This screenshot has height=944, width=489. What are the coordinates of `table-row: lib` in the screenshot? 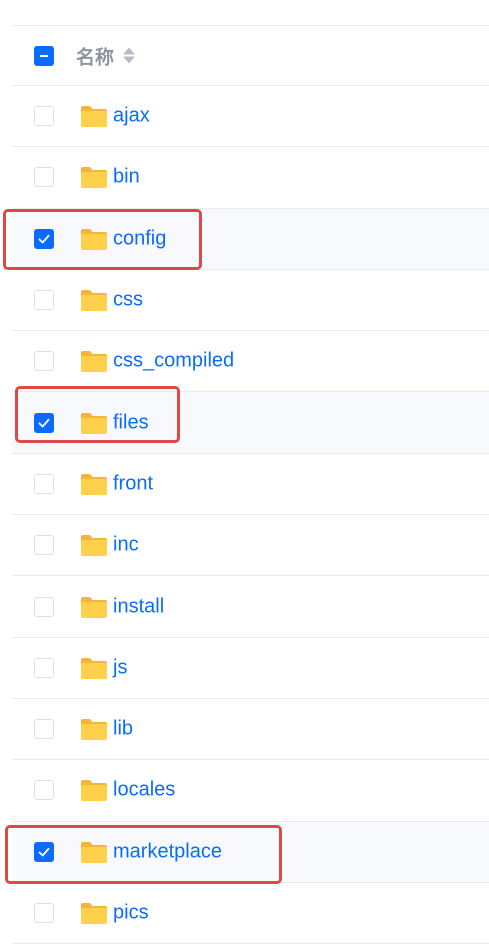 It's located at (250, 730).